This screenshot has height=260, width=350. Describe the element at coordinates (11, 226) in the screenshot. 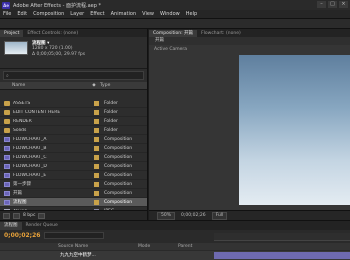

I see `tab-timeline-comp: 流程图` at that location.